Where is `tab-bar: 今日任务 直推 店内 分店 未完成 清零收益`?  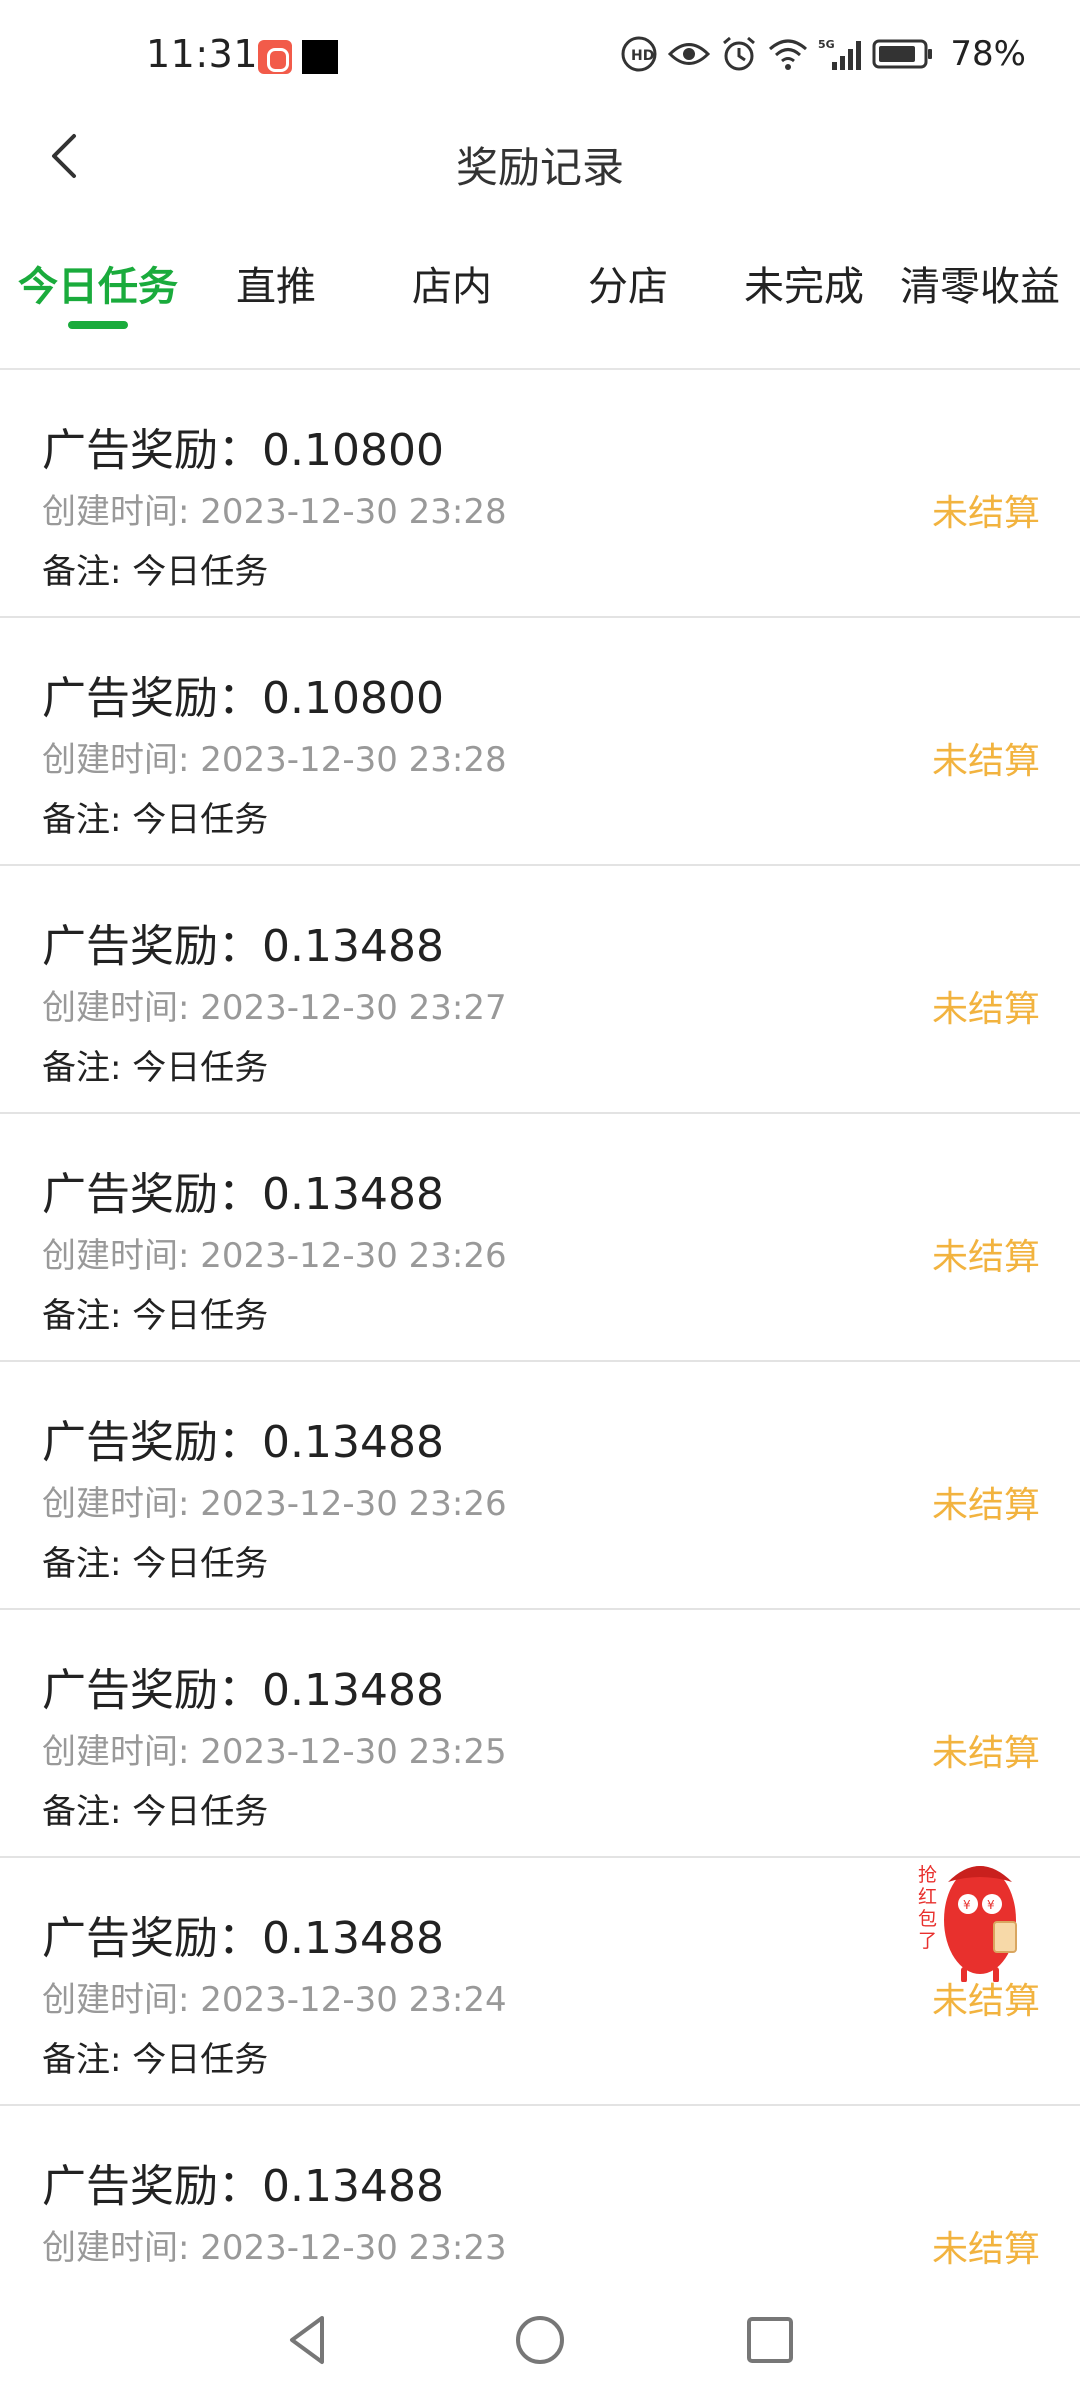 tab-bar: 今日任务 直推 店内 分店 未完成 清零收益 is located at coordinates (540, 297).